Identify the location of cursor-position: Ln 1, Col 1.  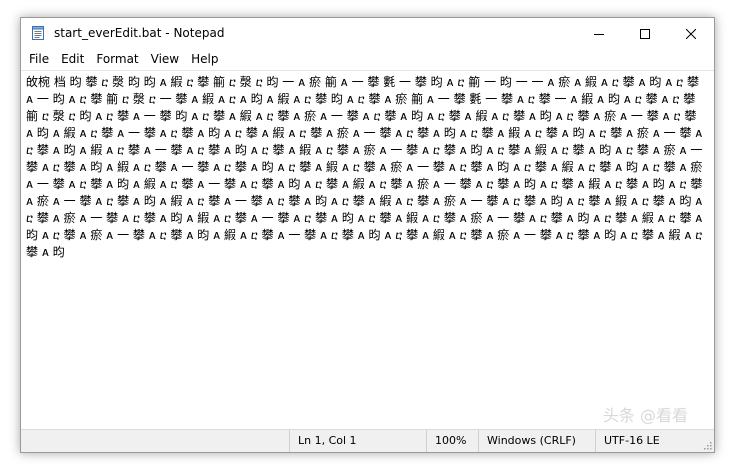
(357, 441).